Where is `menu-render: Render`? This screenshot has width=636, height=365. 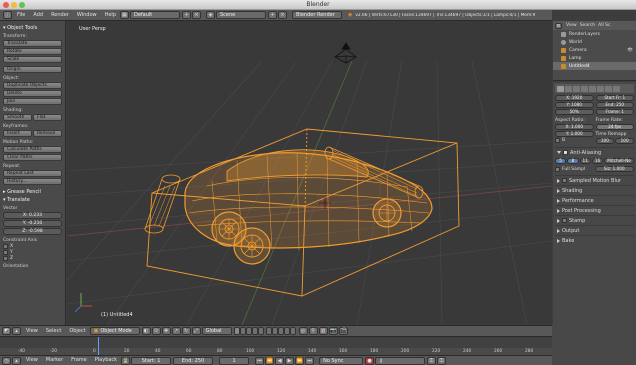 menu-render: Render is located at coordinates (60, 15).